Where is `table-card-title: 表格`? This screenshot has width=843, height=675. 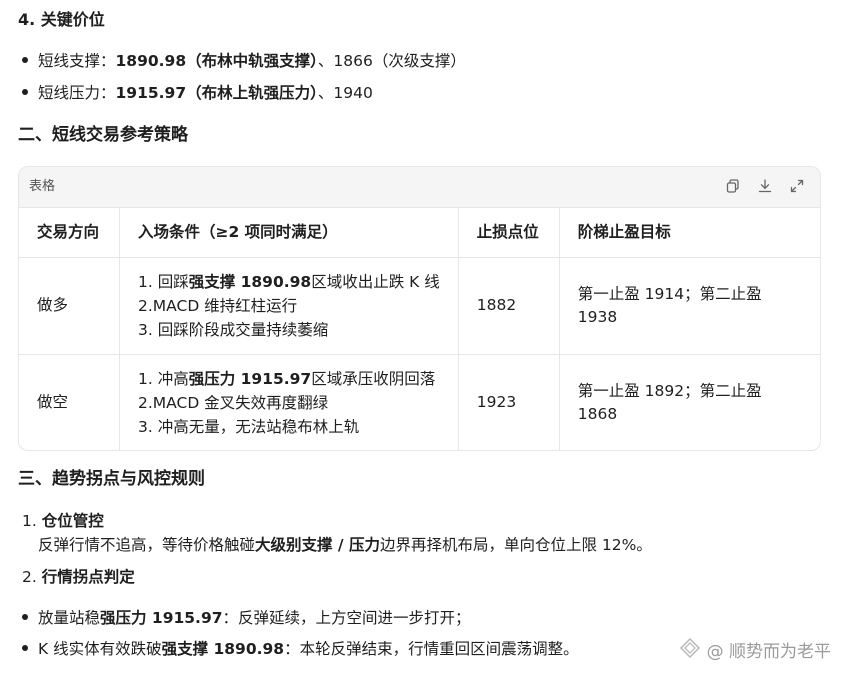 table-card-title: 表格 is located at coordinates (42, 186).